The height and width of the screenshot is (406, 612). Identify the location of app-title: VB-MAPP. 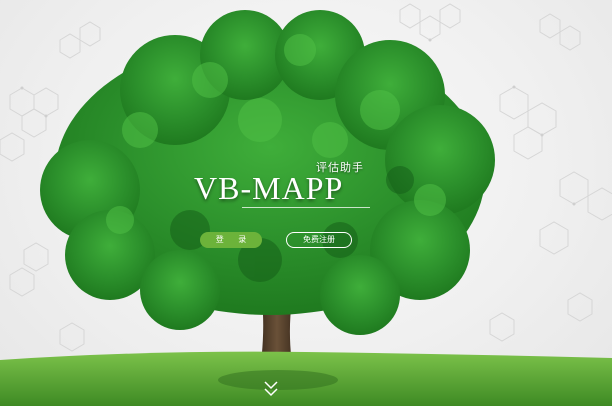
(269, 188).